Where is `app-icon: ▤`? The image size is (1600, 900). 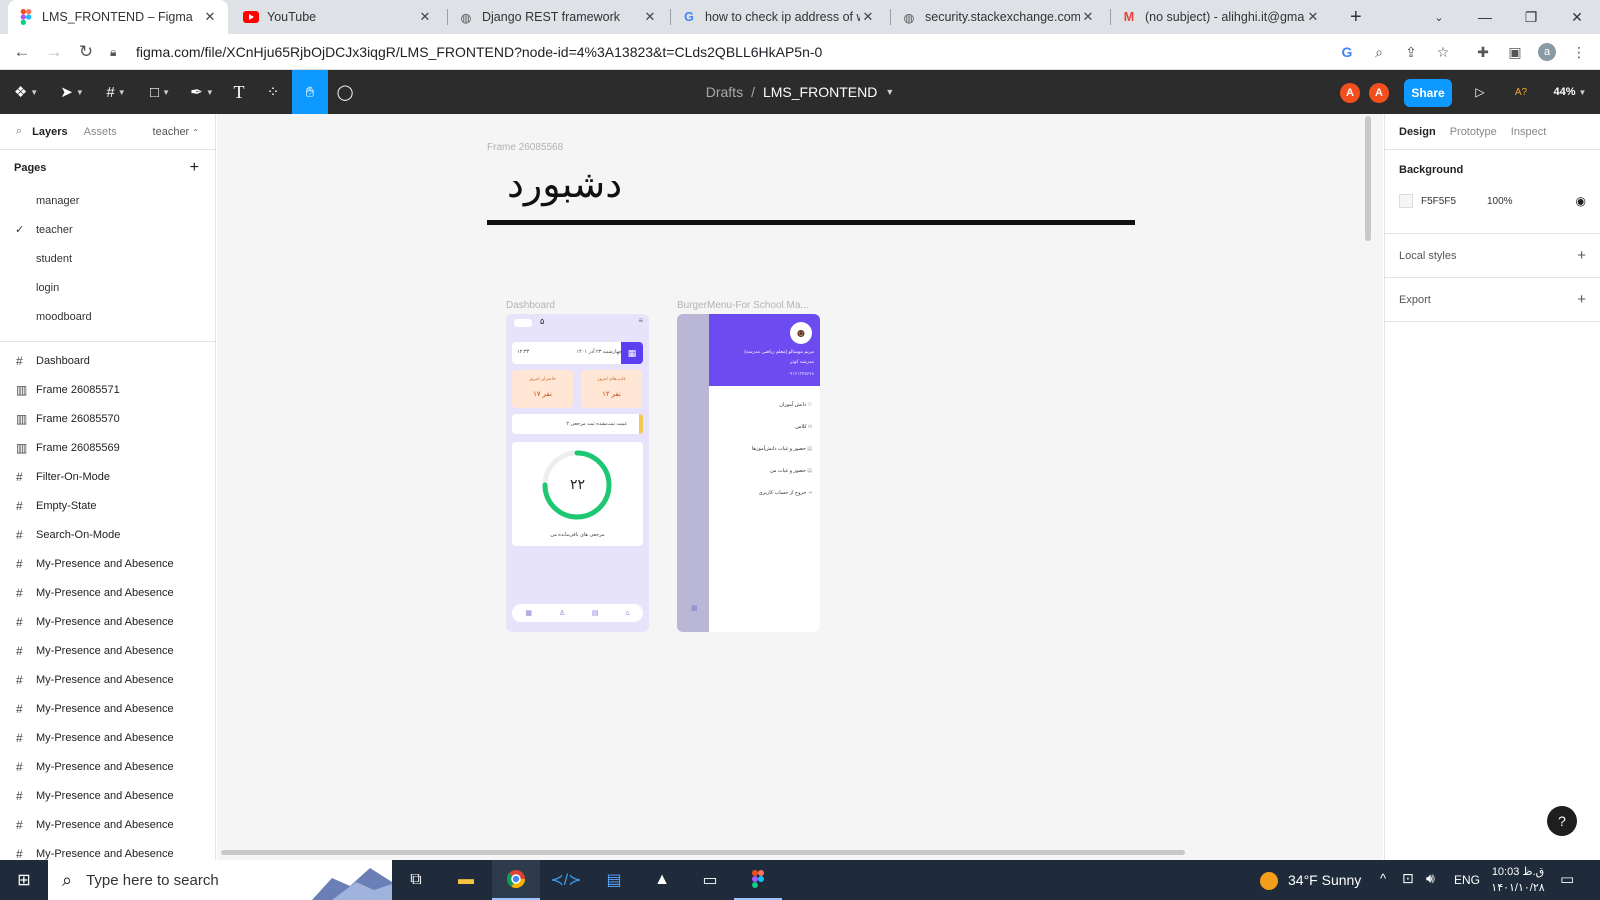
app-icon: ▤ is located at coordinates (614, 880).